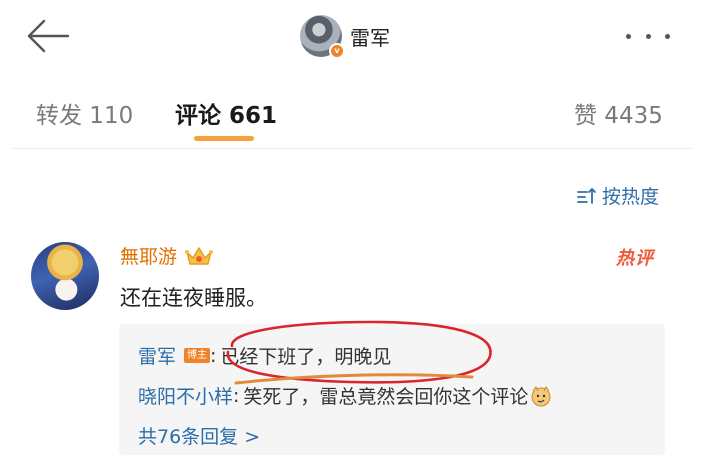  Describe the element at coordinates (337, 51) in the screenshot. I see `verified-icon: v` at that location.